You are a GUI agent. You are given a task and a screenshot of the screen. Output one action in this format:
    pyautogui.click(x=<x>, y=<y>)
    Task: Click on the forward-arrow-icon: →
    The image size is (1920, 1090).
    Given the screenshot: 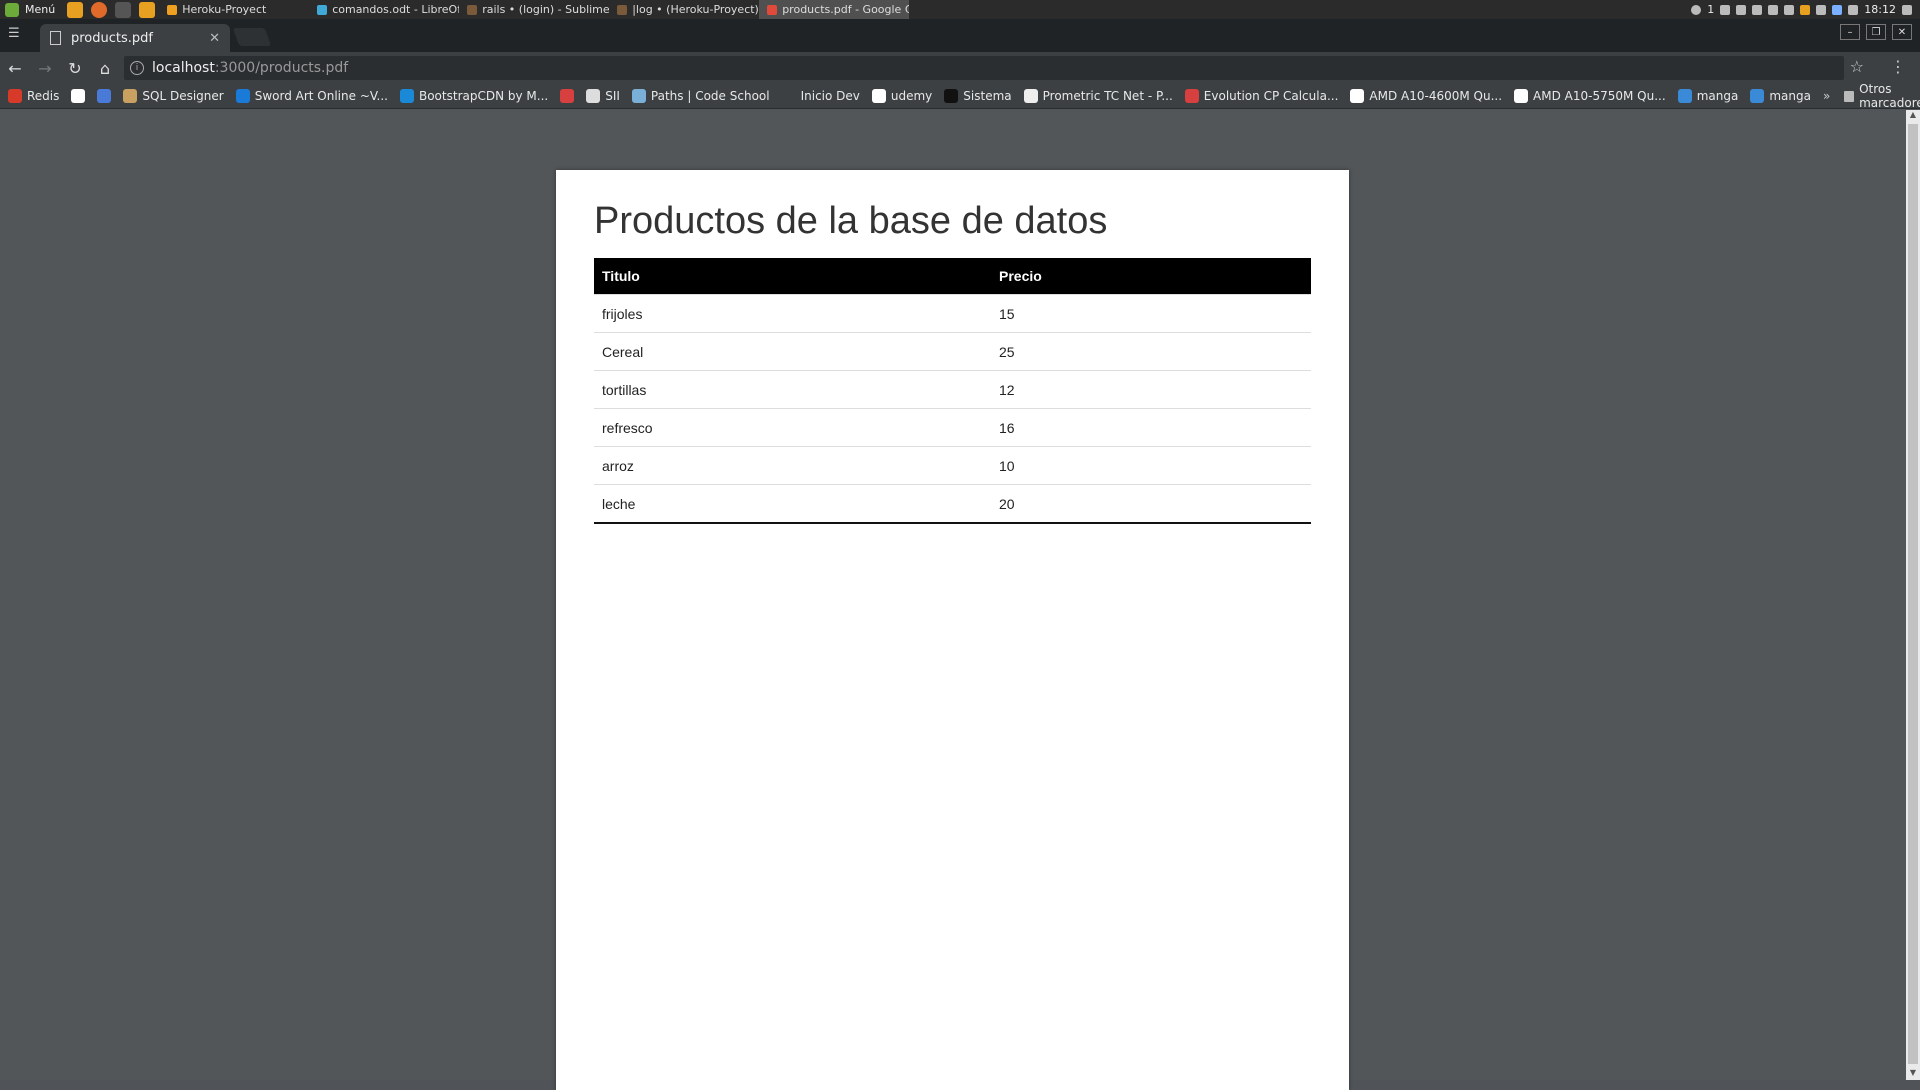 What is the action you would take?
    pyautogui.click(x=45, y=68)
    